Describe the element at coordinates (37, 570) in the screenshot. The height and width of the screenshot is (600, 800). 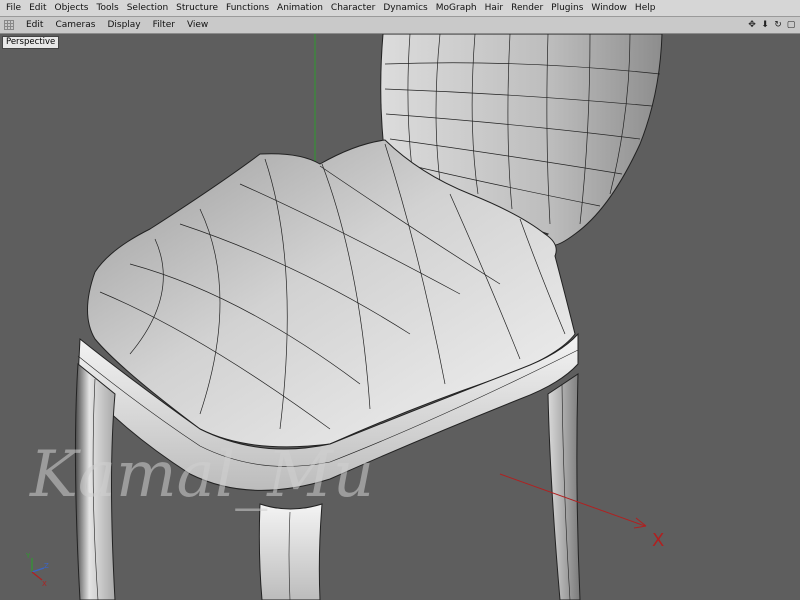
I see `axis-gizmo: Y Z X` at that location.